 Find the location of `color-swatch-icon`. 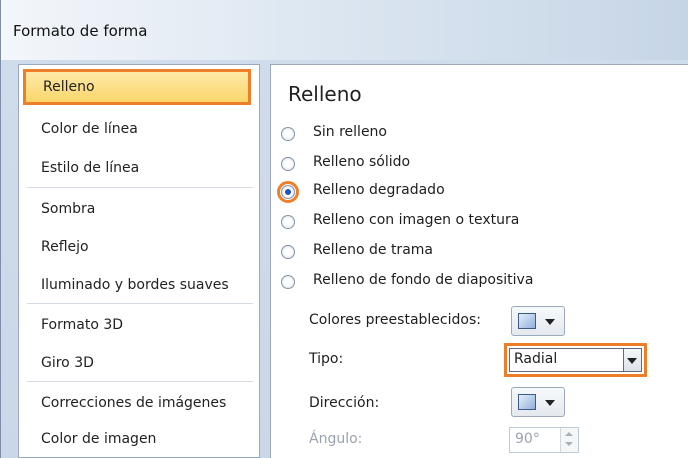

color-swatch-icon is located at coordinates (527, 321).